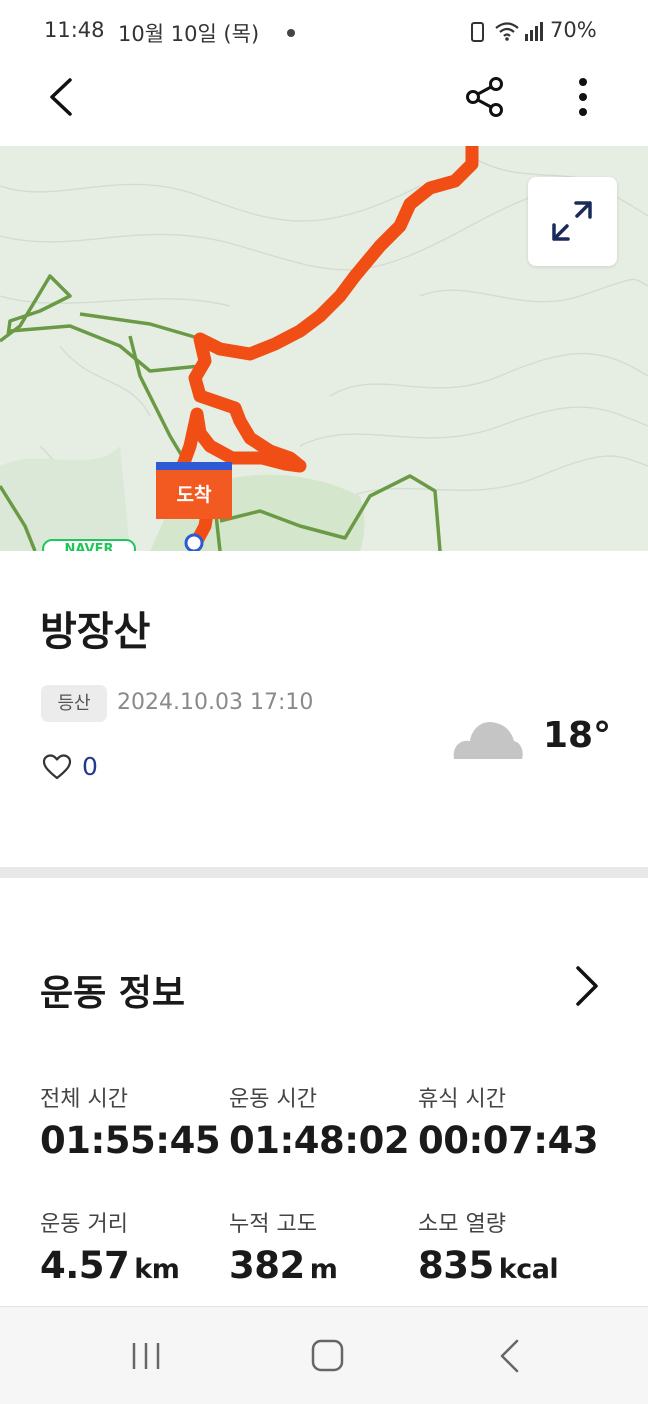 This screenshot has height=1404, width=648. What do you see at coordinates (477, 32) in the screenshot?
I see `battery-saver-icon` at bounding box center [477, 32].